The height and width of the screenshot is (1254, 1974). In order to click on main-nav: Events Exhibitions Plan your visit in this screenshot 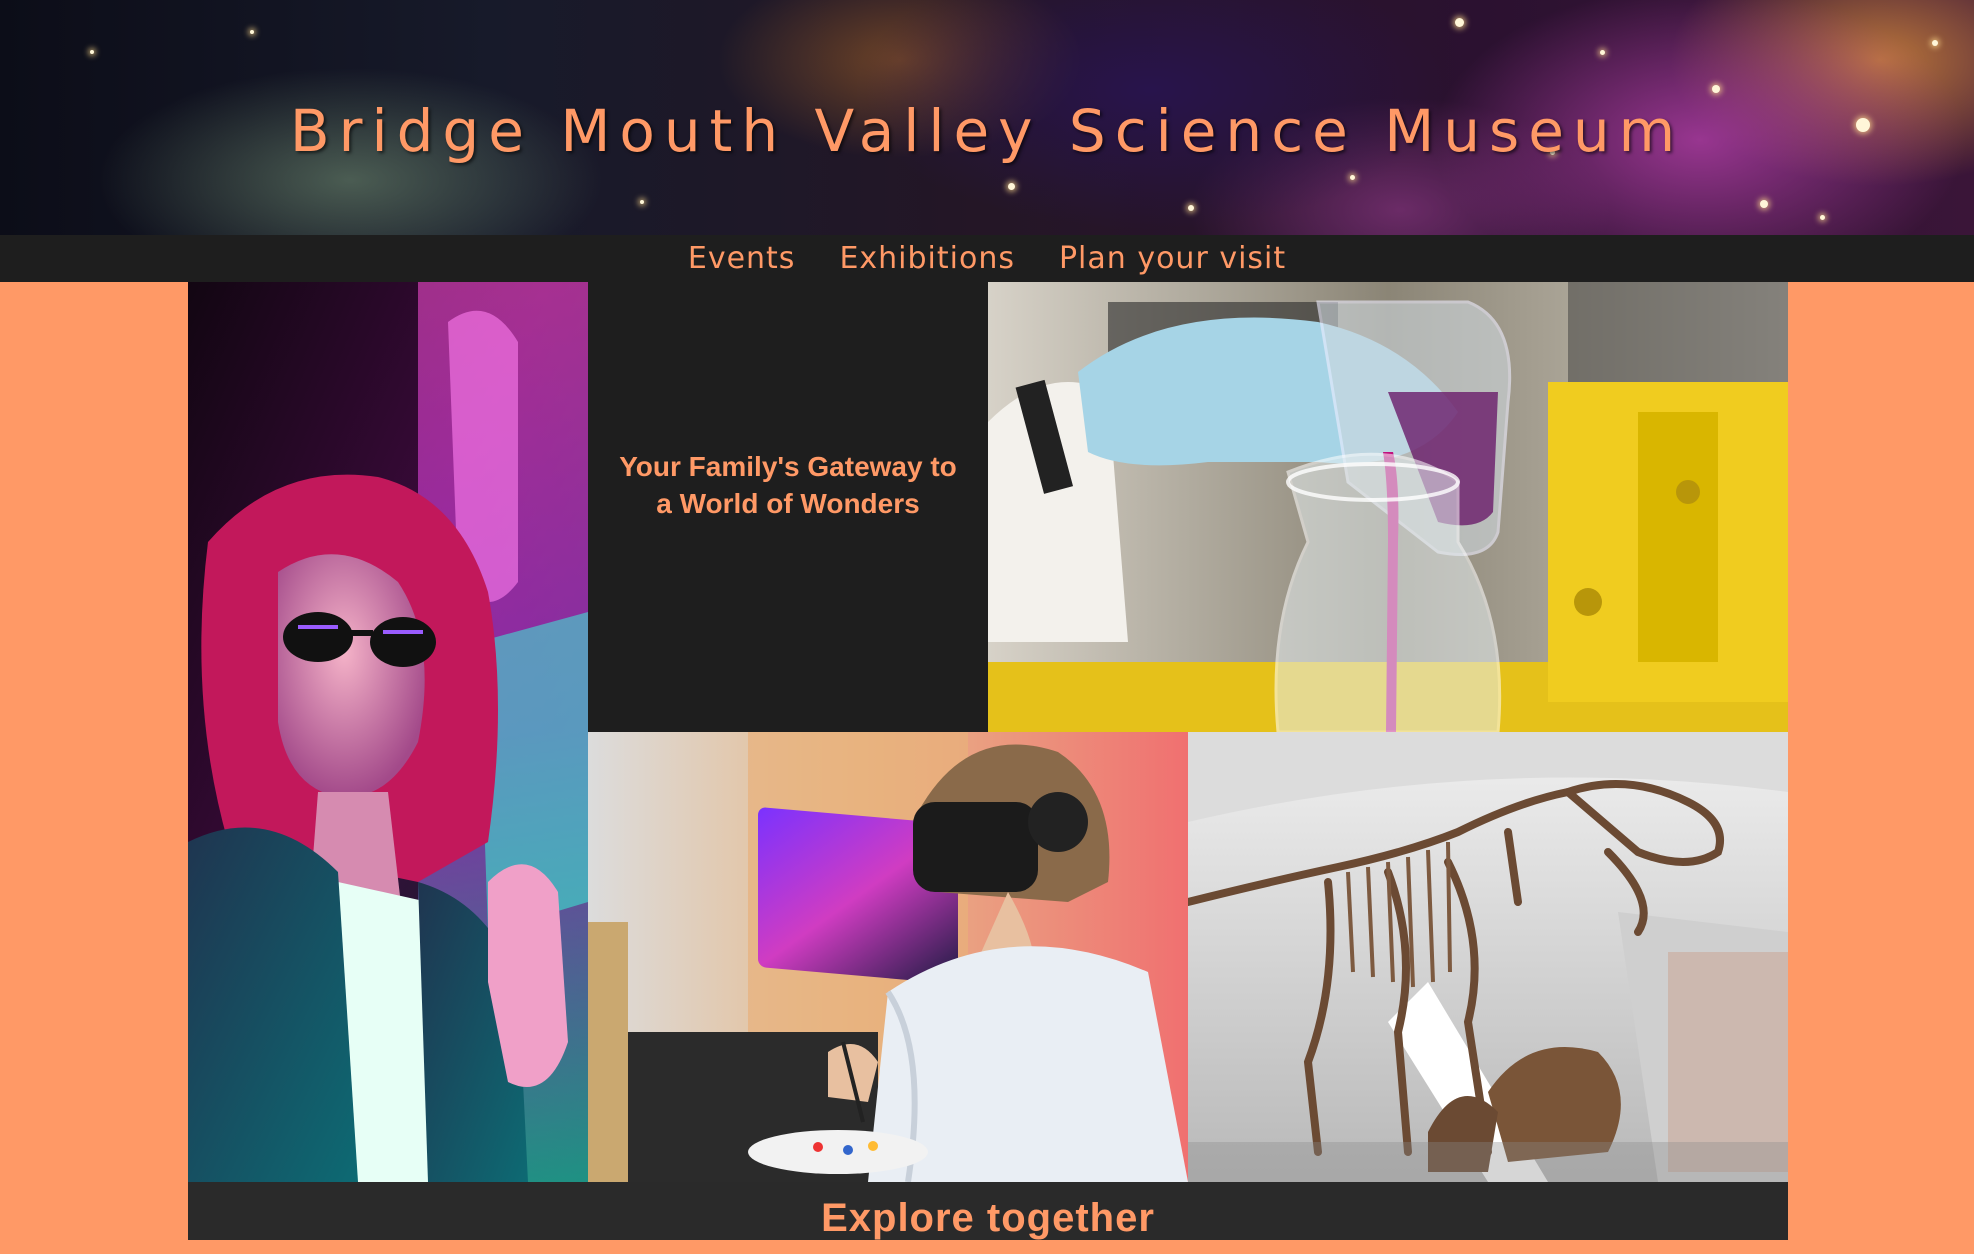, I will do `click(987, 258)`.